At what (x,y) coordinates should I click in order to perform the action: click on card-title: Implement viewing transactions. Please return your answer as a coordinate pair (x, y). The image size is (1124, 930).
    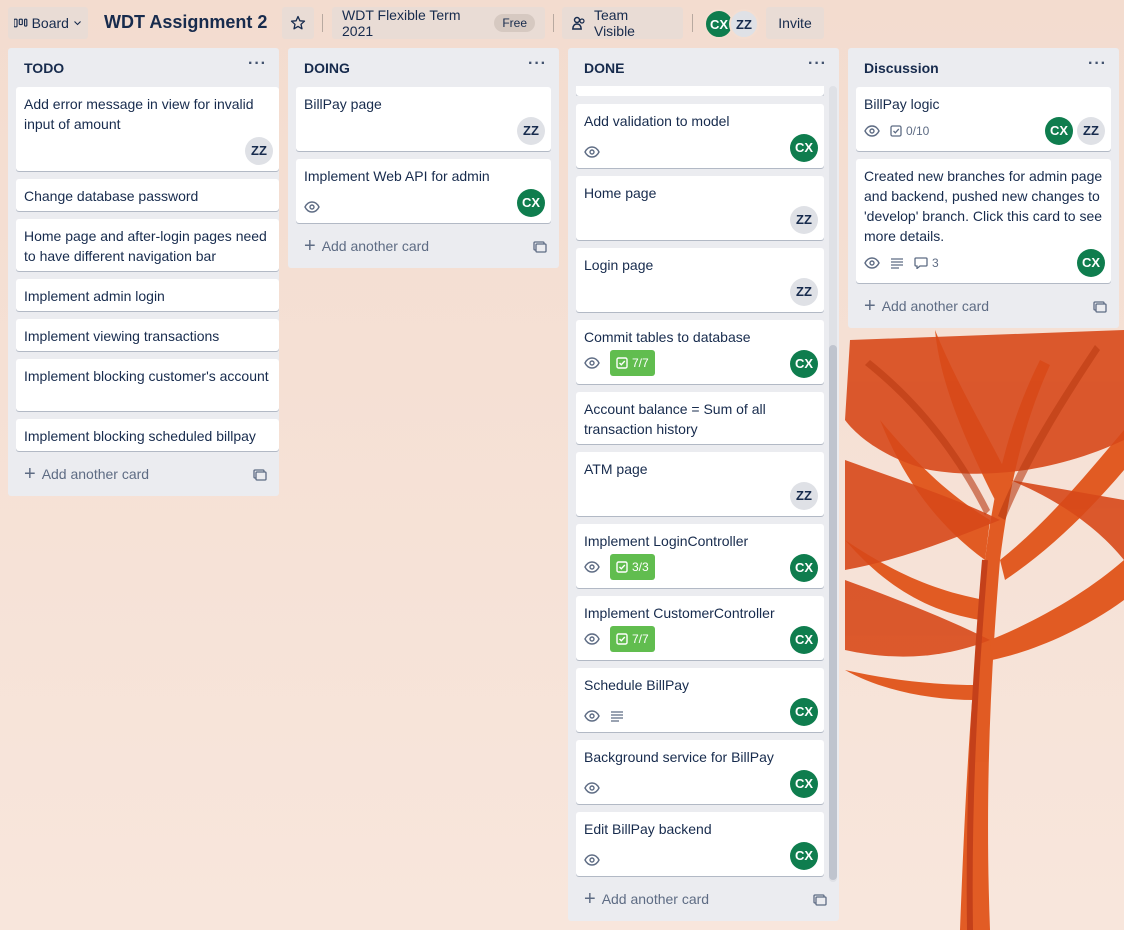
    Looking at the image, I should click on (122, 336).